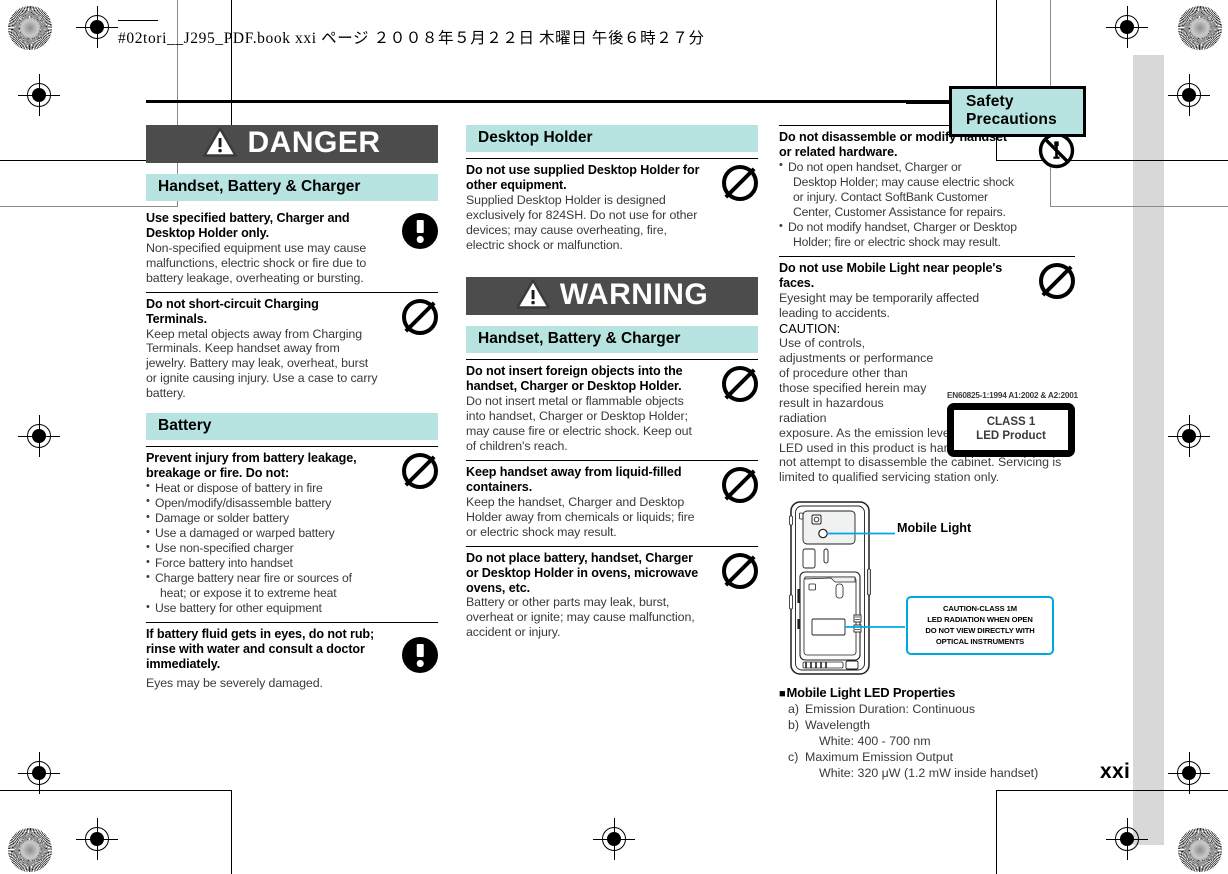 This screenshot has width=1228, height=874. Describe the element at coordinates (535, 137) in the screenshot. I see `subhead-label: Desktop Holder` at that location.